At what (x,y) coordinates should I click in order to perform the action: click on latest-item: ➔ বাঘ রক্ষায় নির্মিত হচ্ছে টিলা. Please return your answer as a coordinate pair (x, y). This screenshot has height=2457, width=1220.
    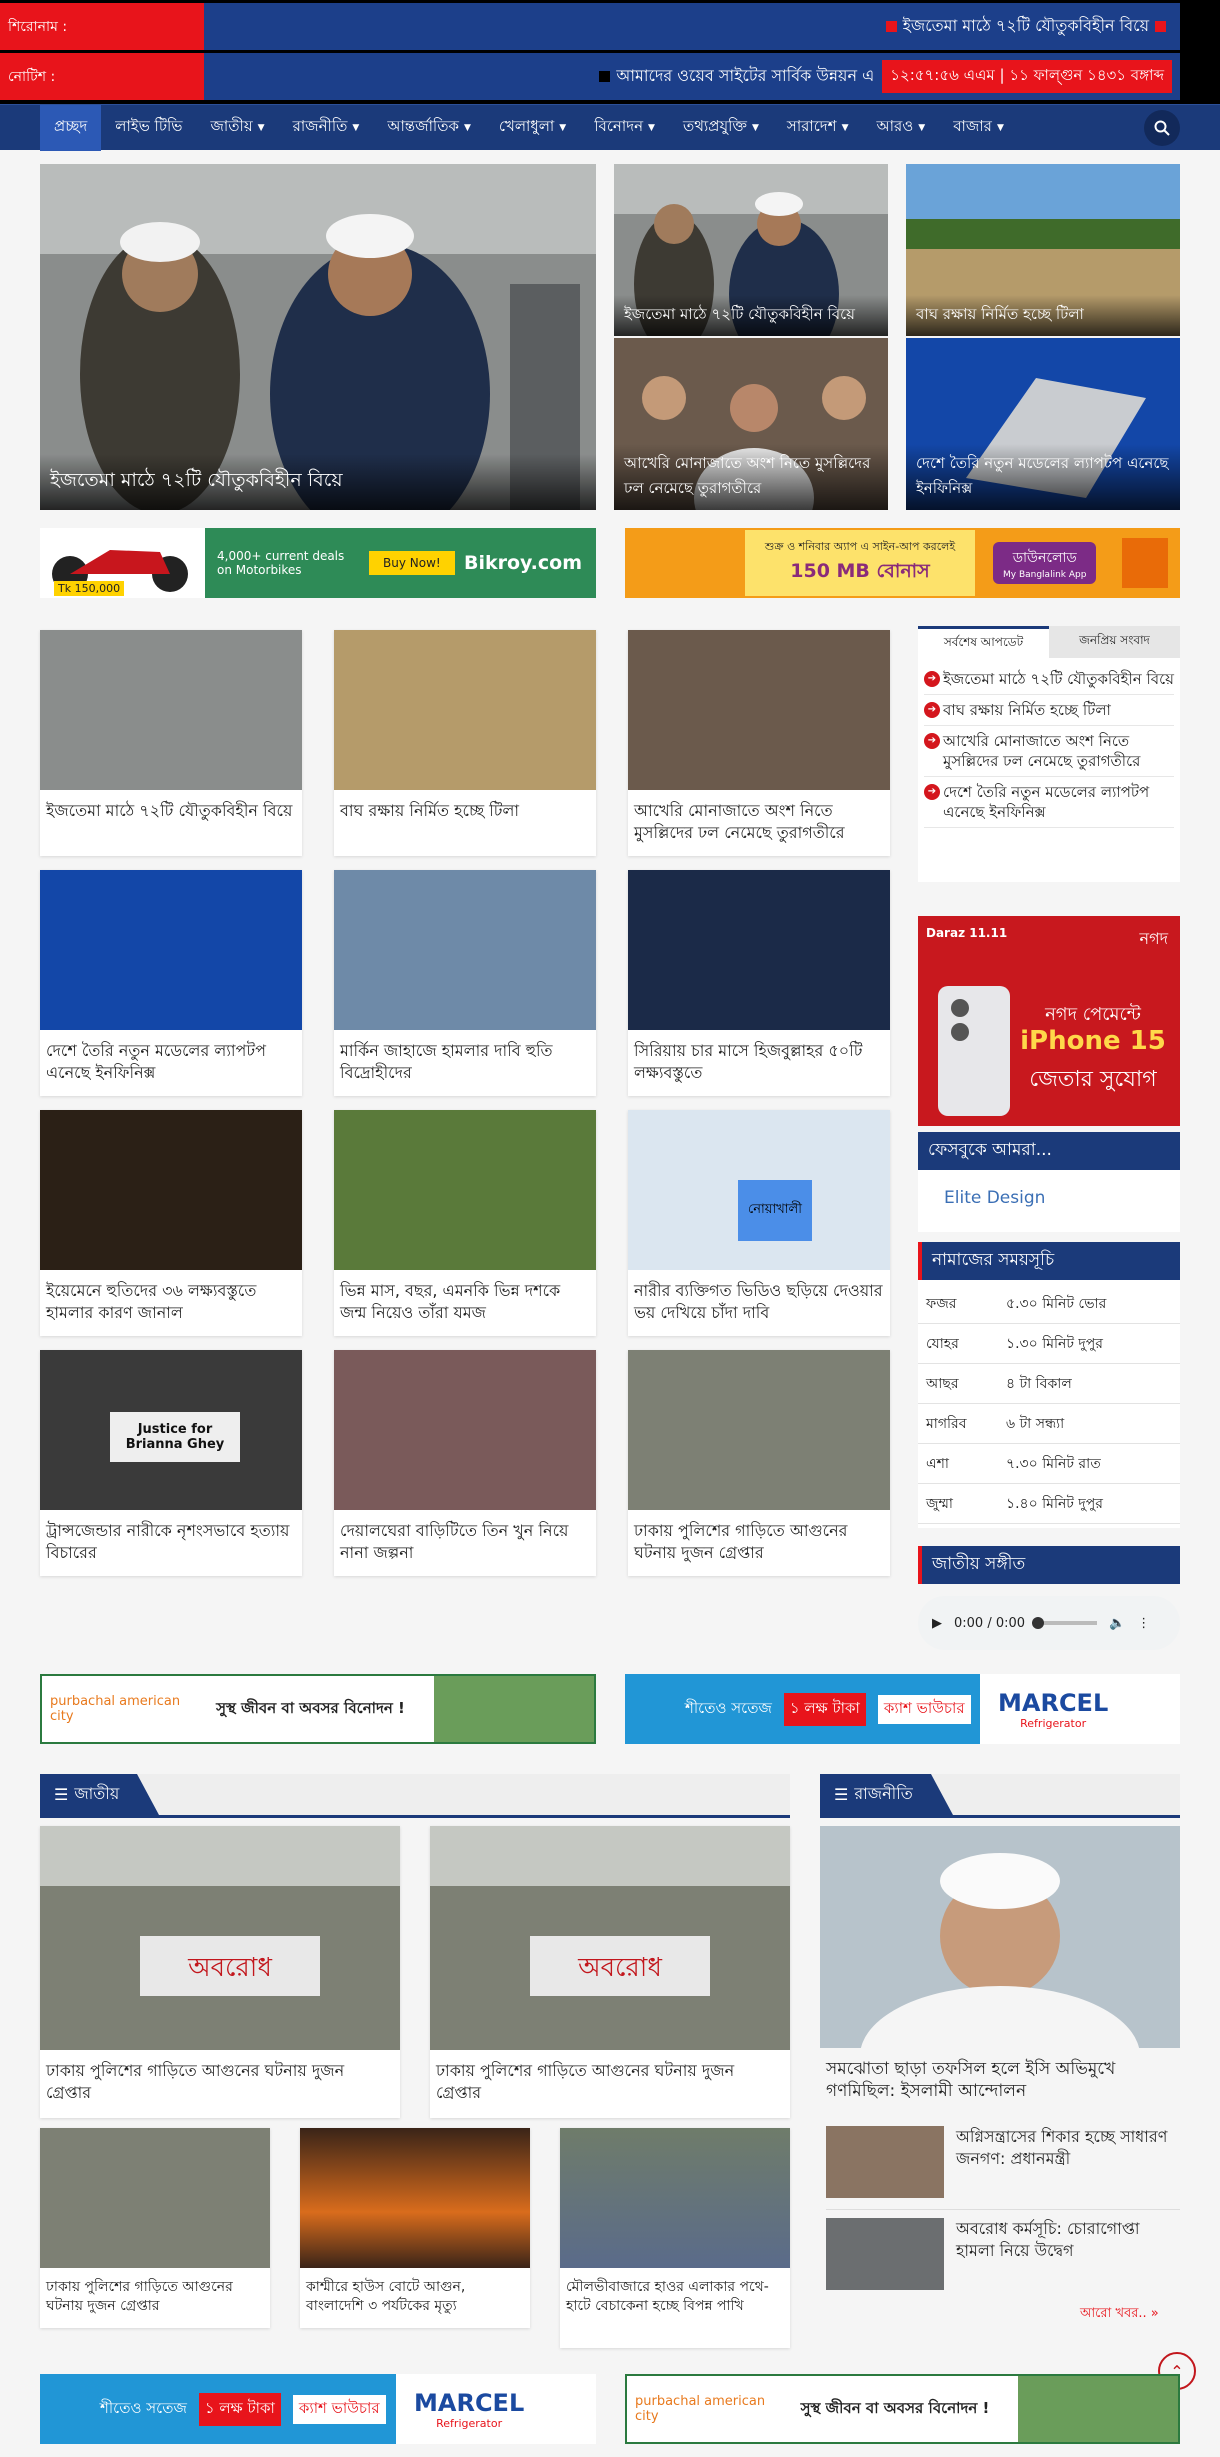
    Looking at the image, I should click on (1049, 710).